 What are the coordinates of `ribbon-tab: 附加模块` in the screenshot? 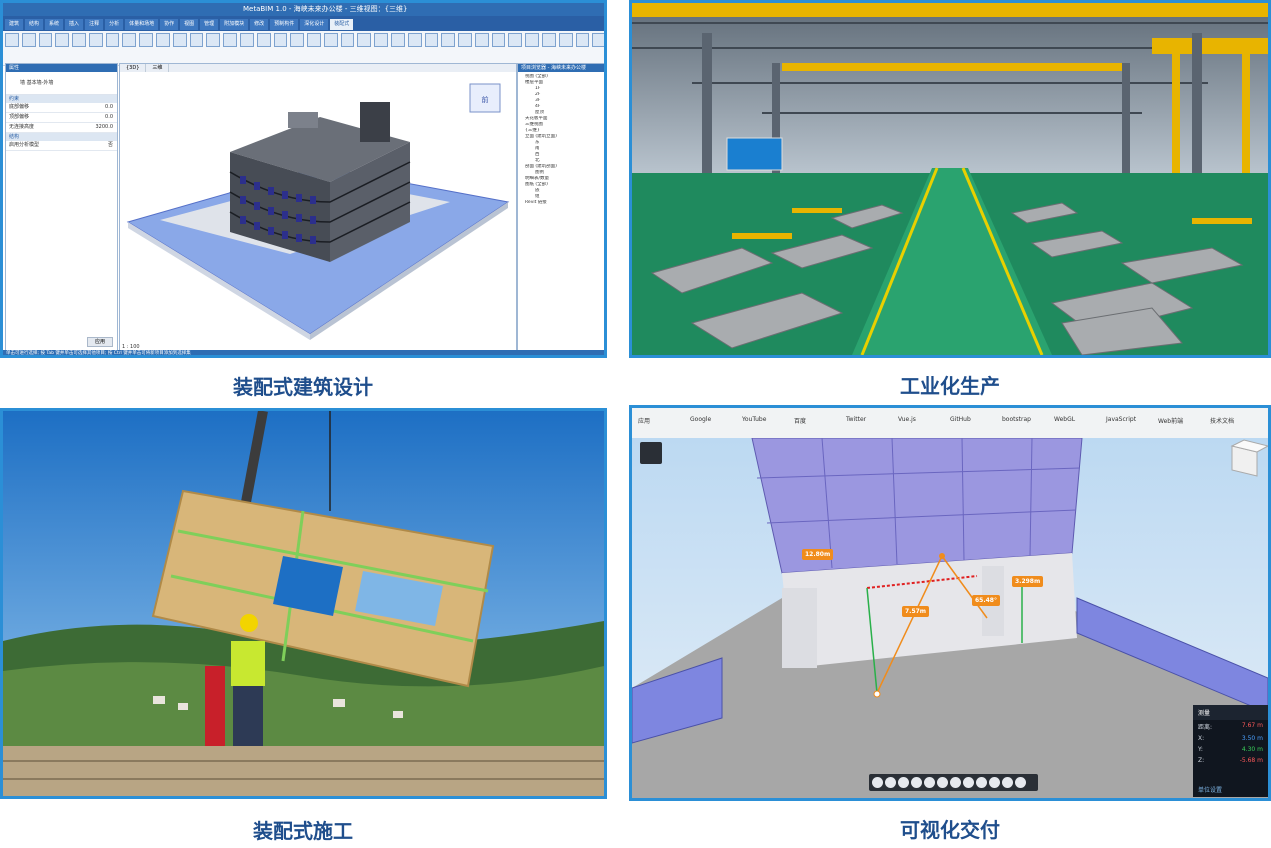 It's located at (234, 24).